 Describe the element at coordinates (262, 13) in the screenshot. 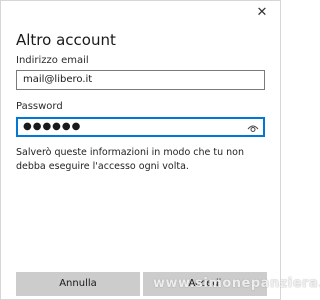

I see `close-icon: ✕` at that location.